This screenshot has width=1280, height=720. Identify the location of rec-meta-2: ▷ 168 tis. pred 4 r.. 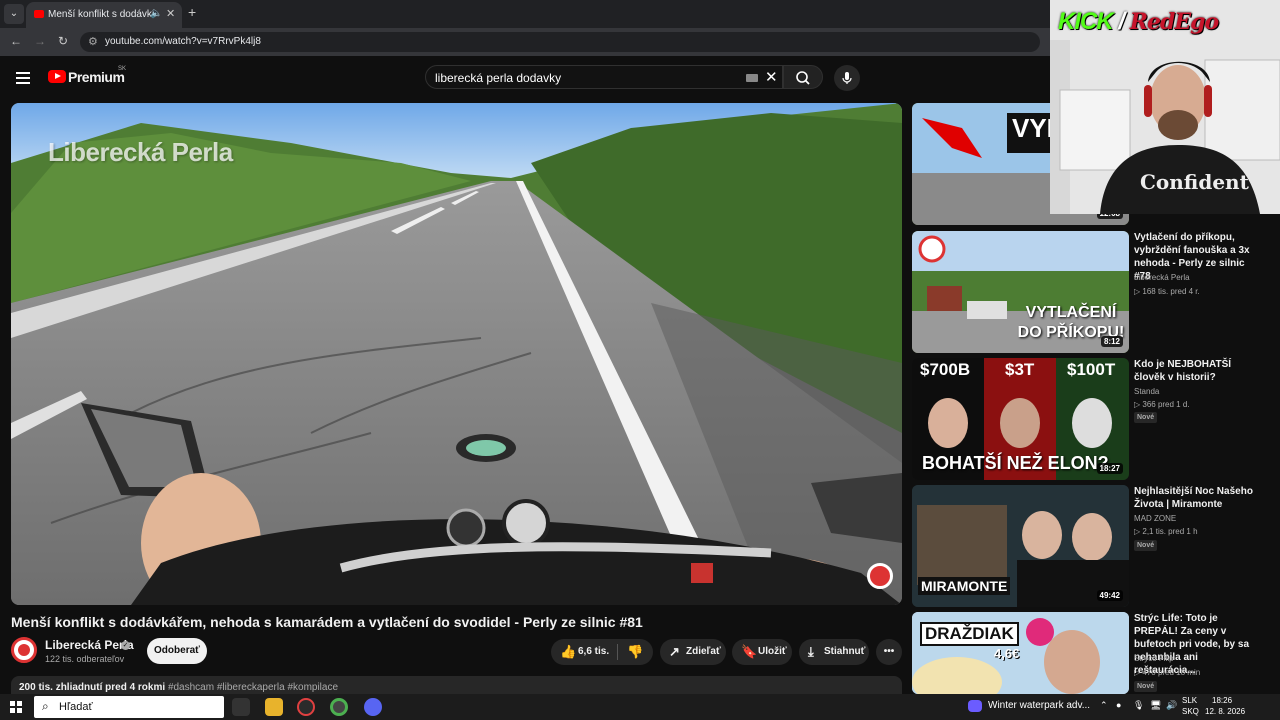
(1167, 291).